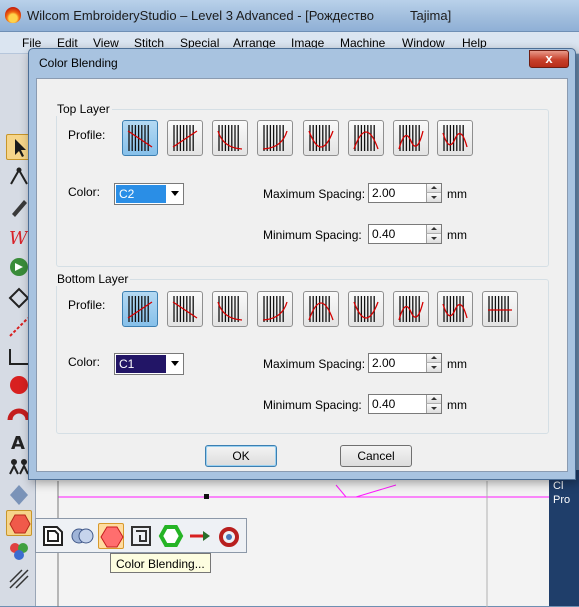  I want to click on bottom-color-select: C1, so click(149, 364).